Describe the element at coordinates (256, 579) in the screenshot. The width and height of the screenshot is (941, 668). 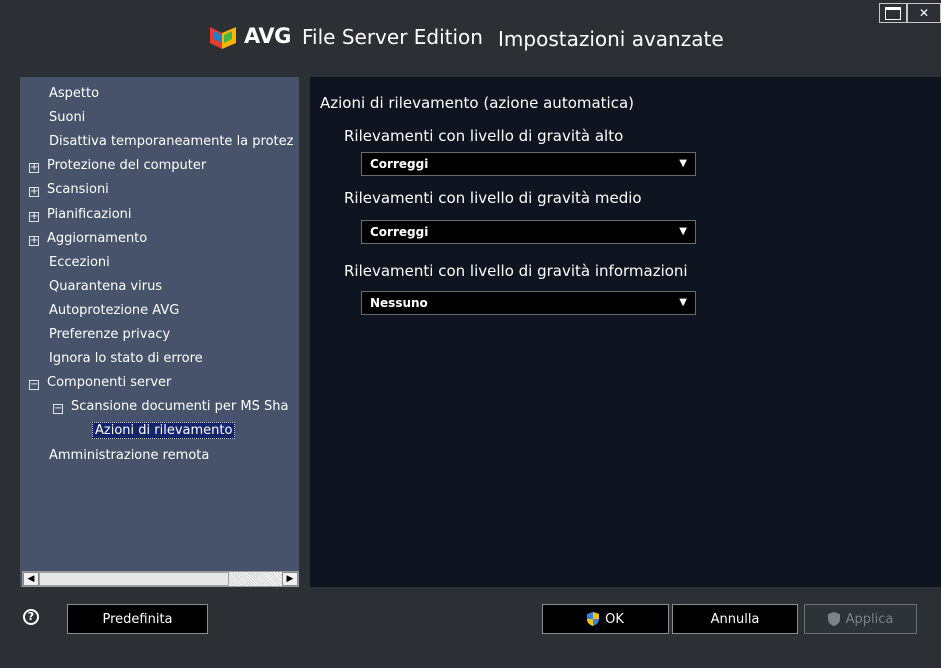
I see `scroll-track` at that location.